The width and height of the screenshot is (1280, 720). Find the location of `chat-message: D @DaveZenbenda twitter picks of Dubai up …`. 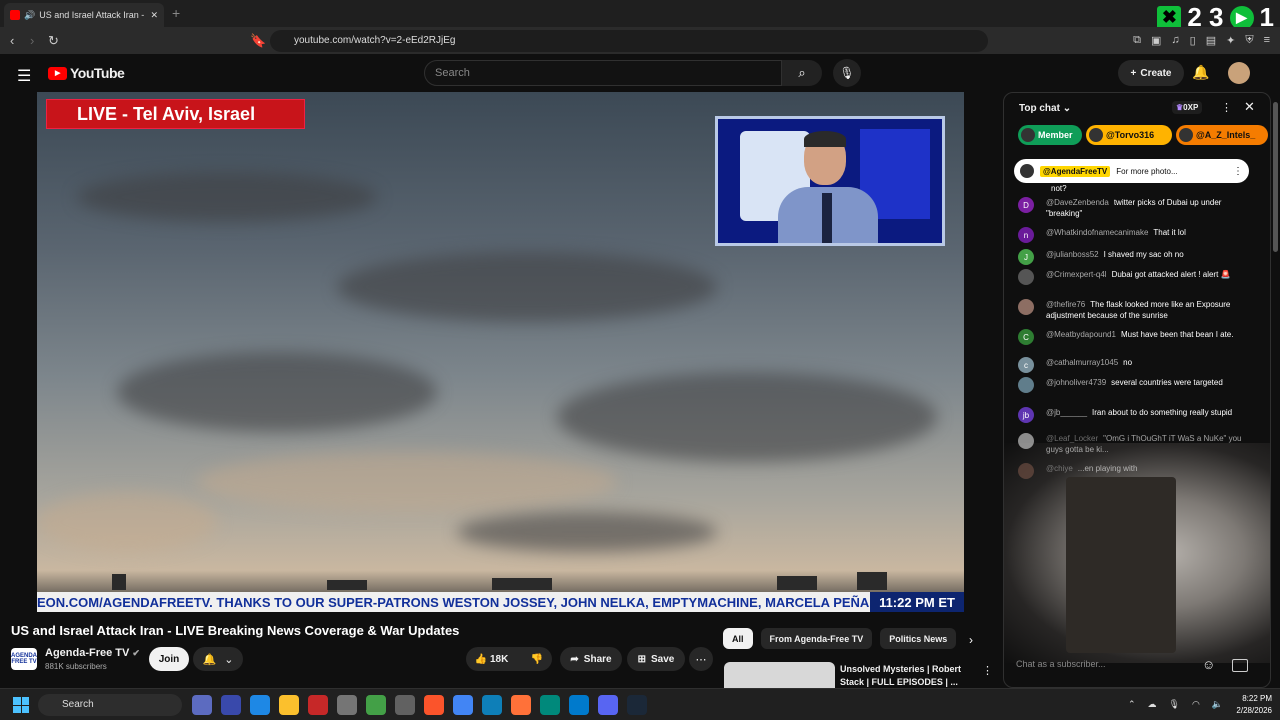

chat-message: D @DaveZenbenda twitter picks of Dubai up … is located at coordinates (1131, 208).